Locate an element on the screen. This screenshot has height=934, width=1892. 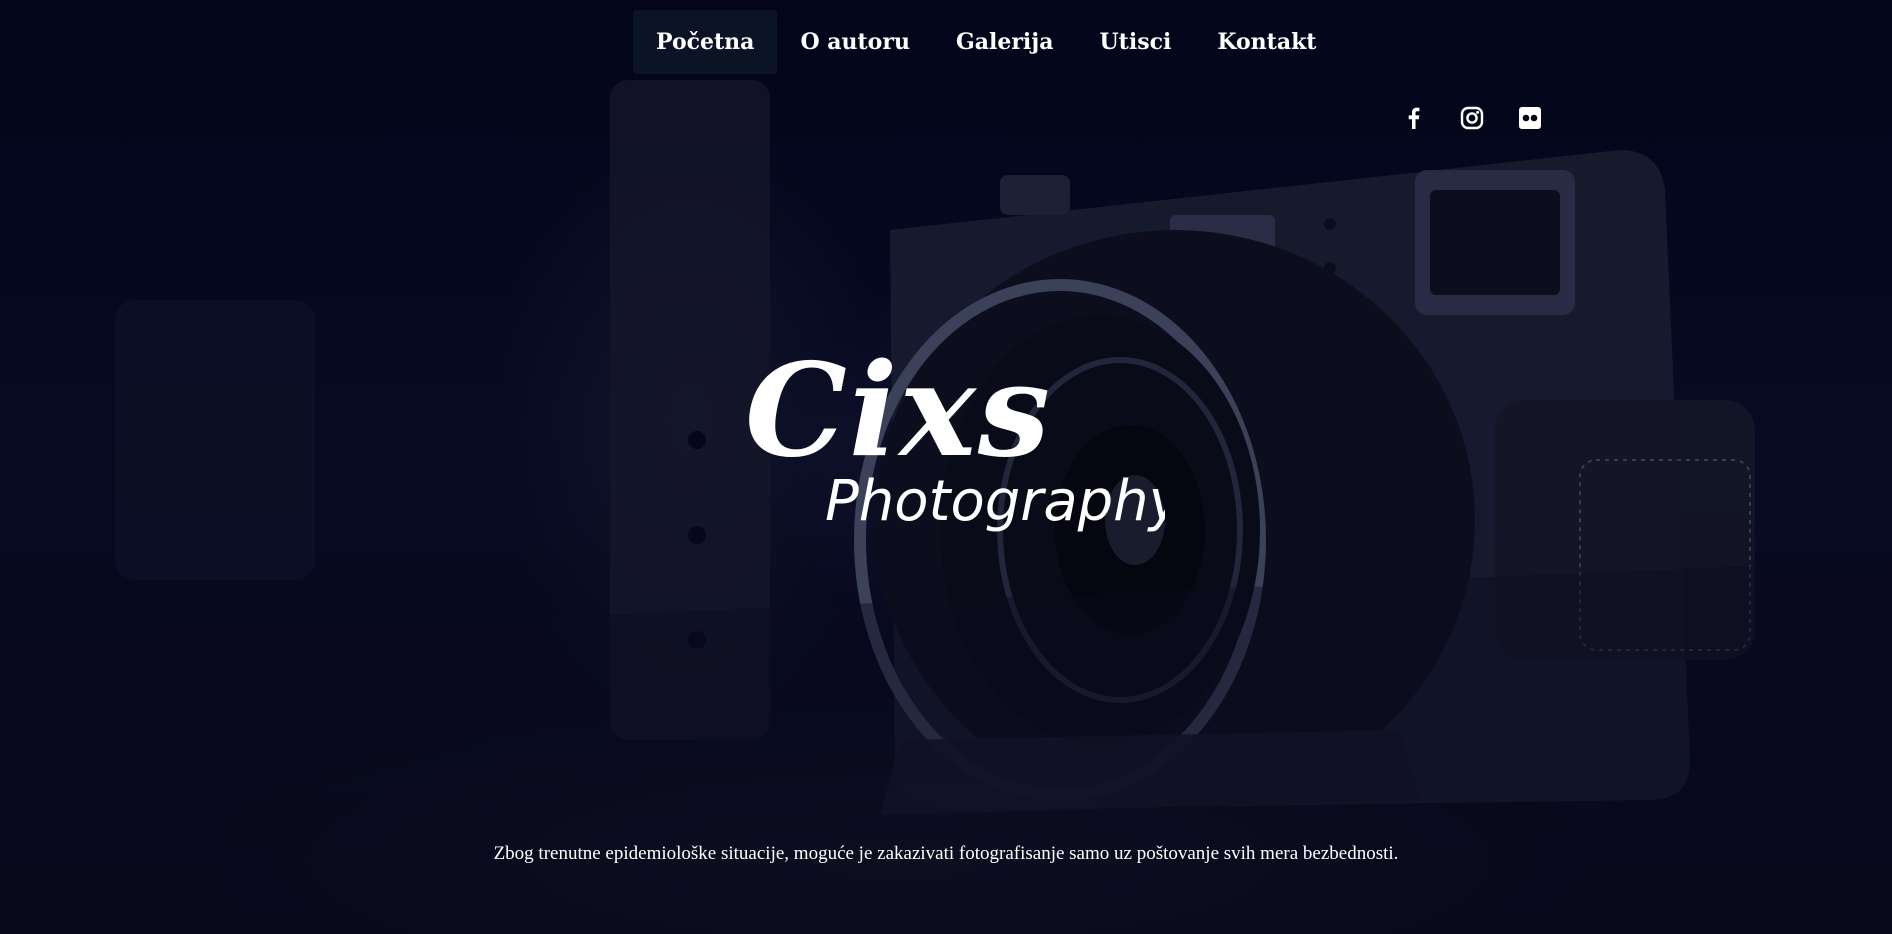
nav-item-galerija: Galerija is located at coordinates (1005, 42).